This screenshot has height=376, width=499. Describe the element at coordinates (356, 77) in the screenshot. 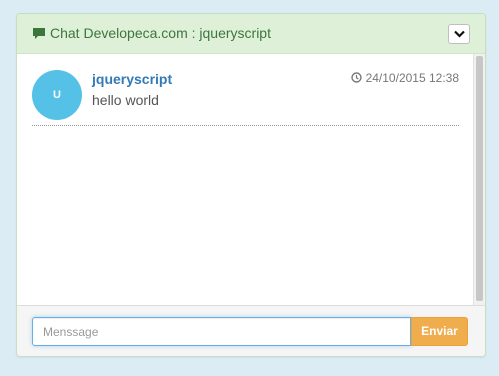

I see `clock-icon` at that location.